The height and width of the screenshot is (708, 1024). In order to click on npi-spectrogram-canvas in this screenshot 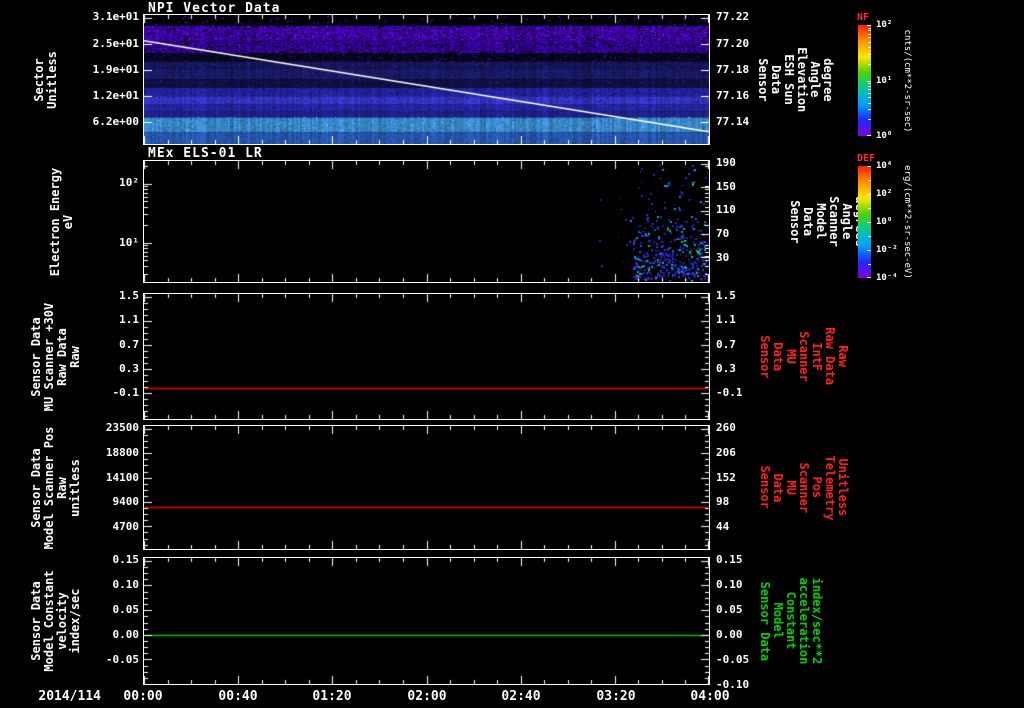, I will do `click(426, 79)`.